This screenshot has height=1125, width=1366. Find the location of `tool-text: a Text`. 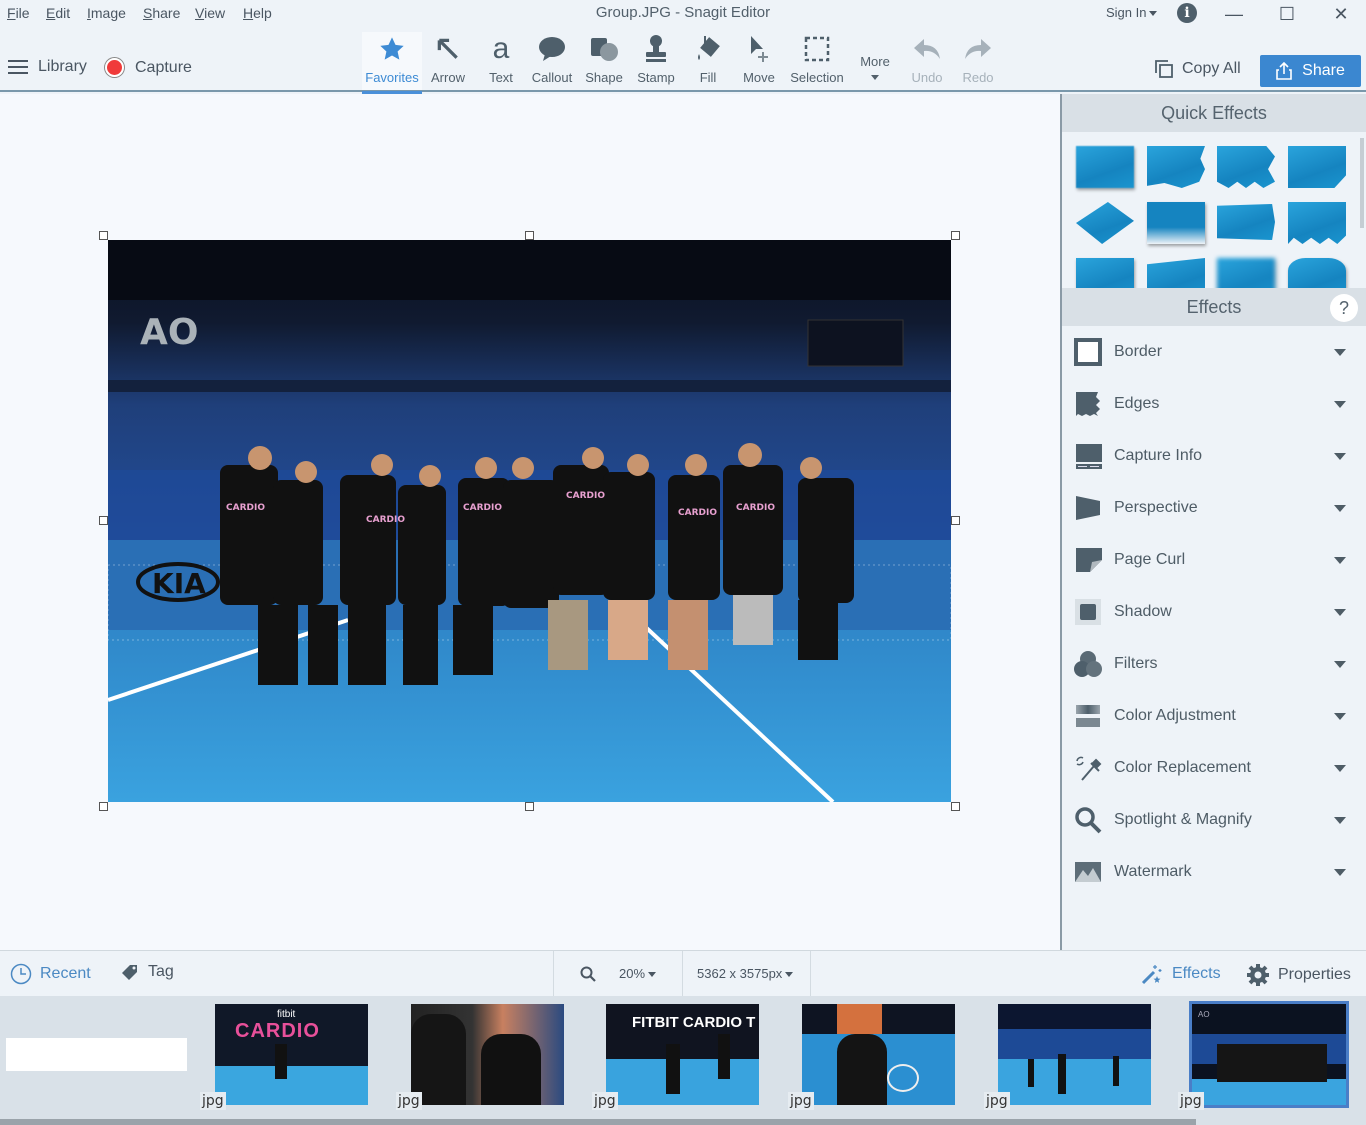

tool-text: a Text is located at coordinates (501, 61).